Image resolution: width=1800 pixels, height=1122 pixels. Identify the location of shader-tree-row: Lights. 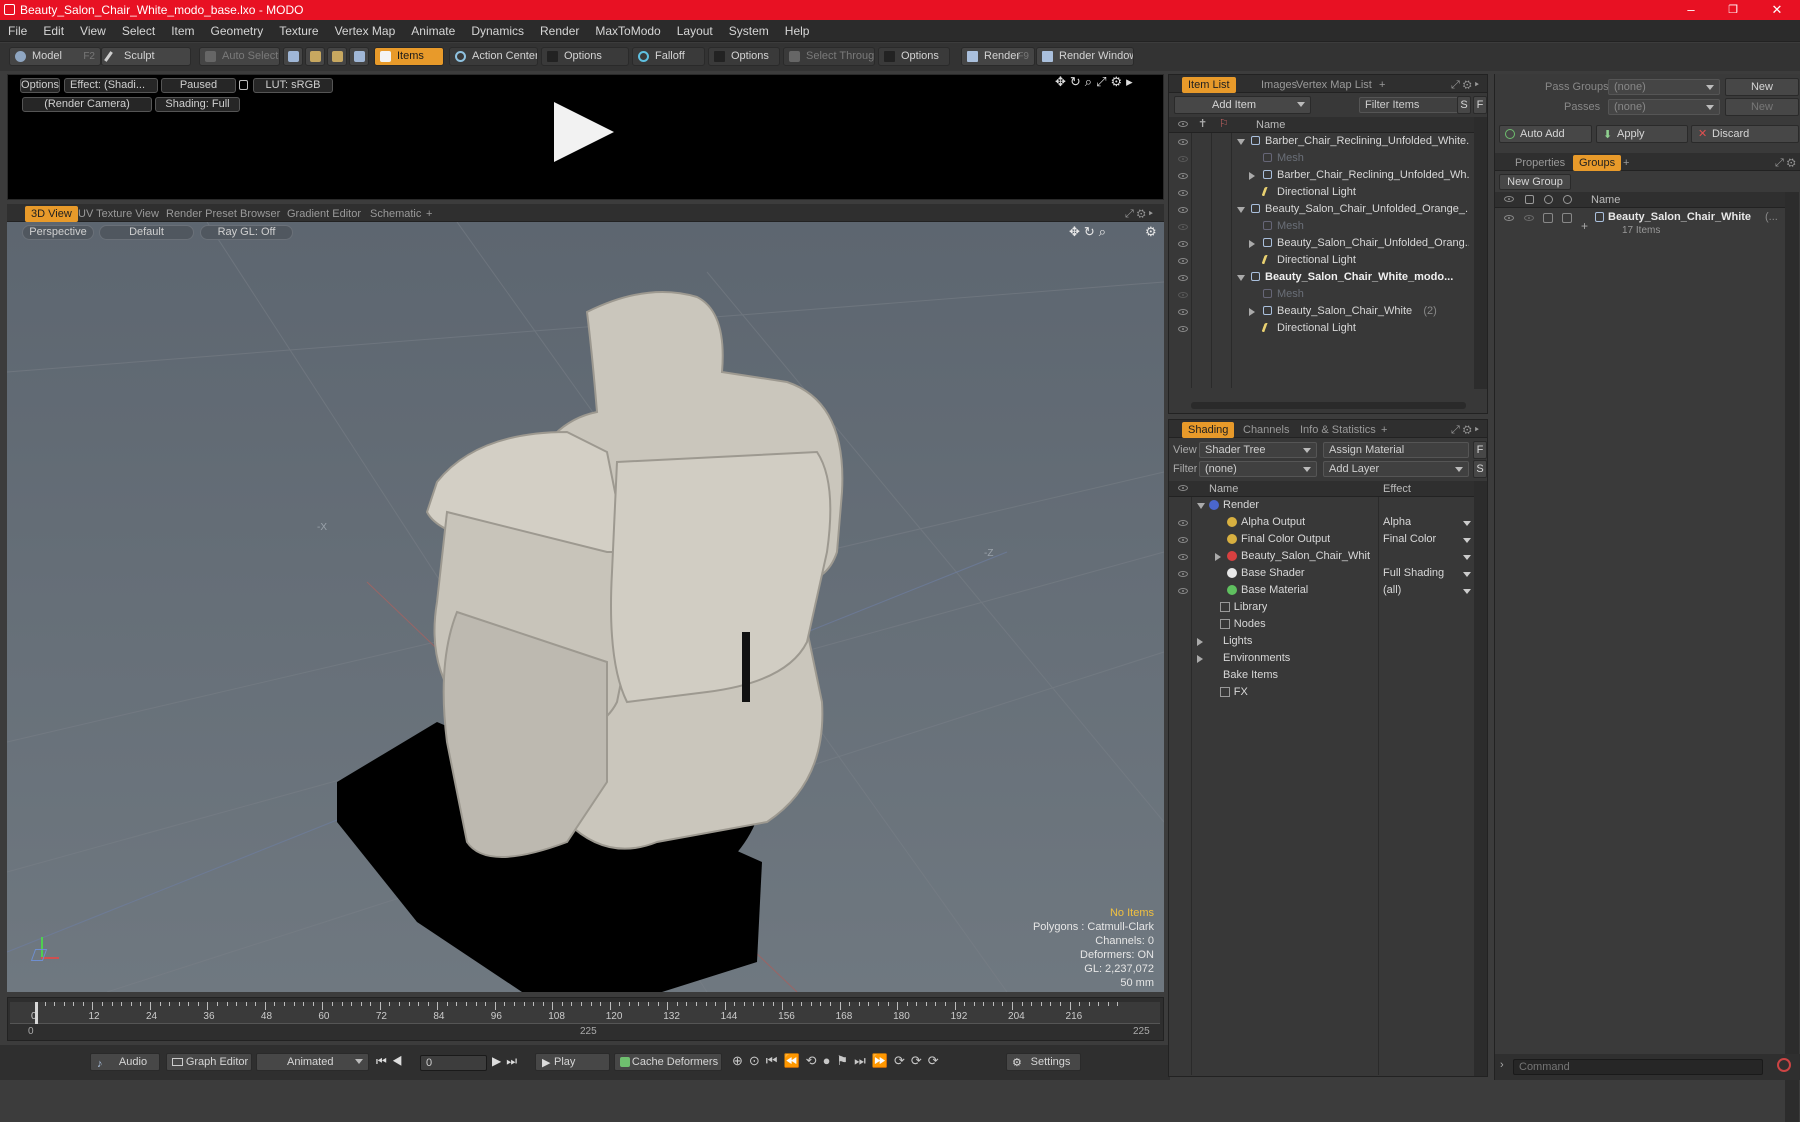
(1321, 641).